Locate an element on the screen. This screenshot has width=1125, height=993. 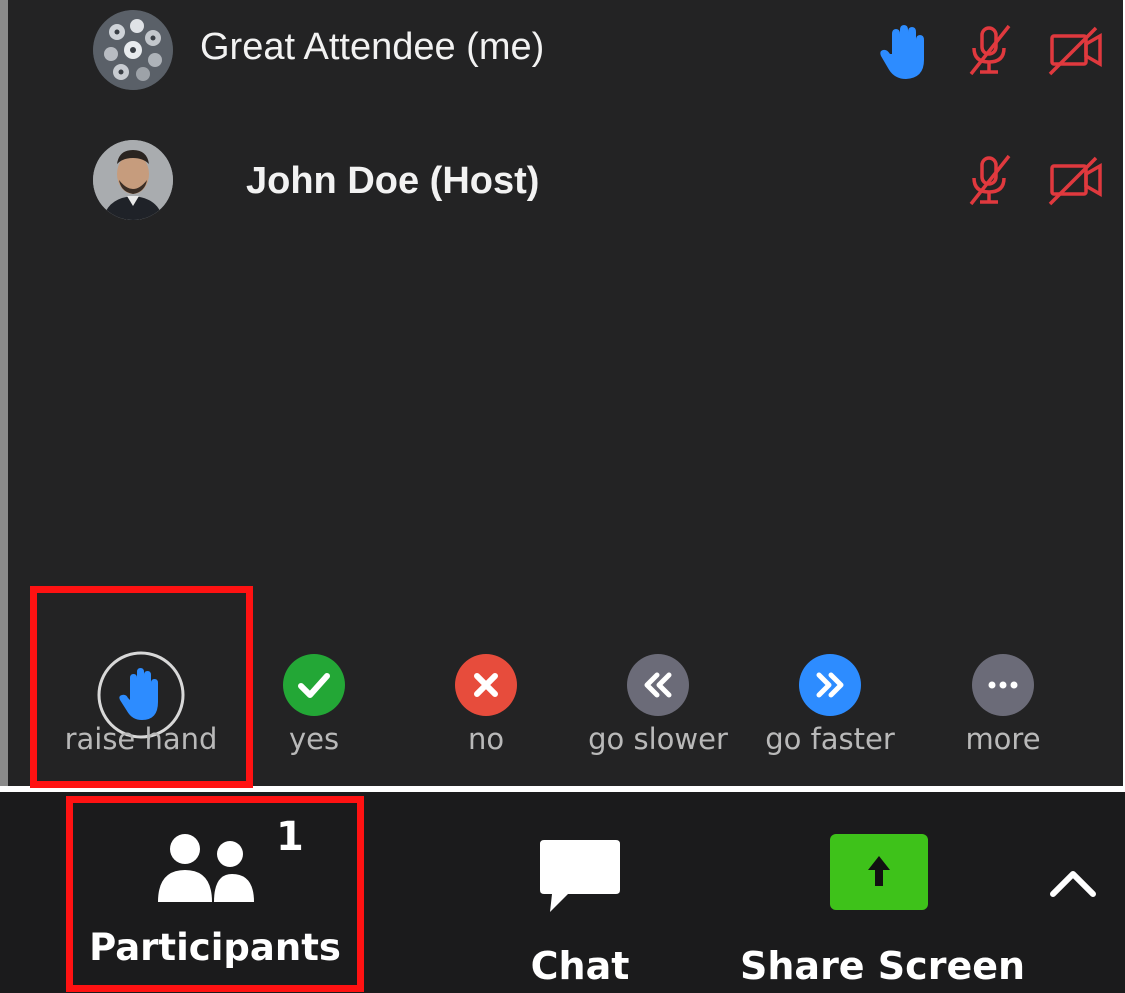
go-slower-button: go slower is located at coordinates (658, 700).